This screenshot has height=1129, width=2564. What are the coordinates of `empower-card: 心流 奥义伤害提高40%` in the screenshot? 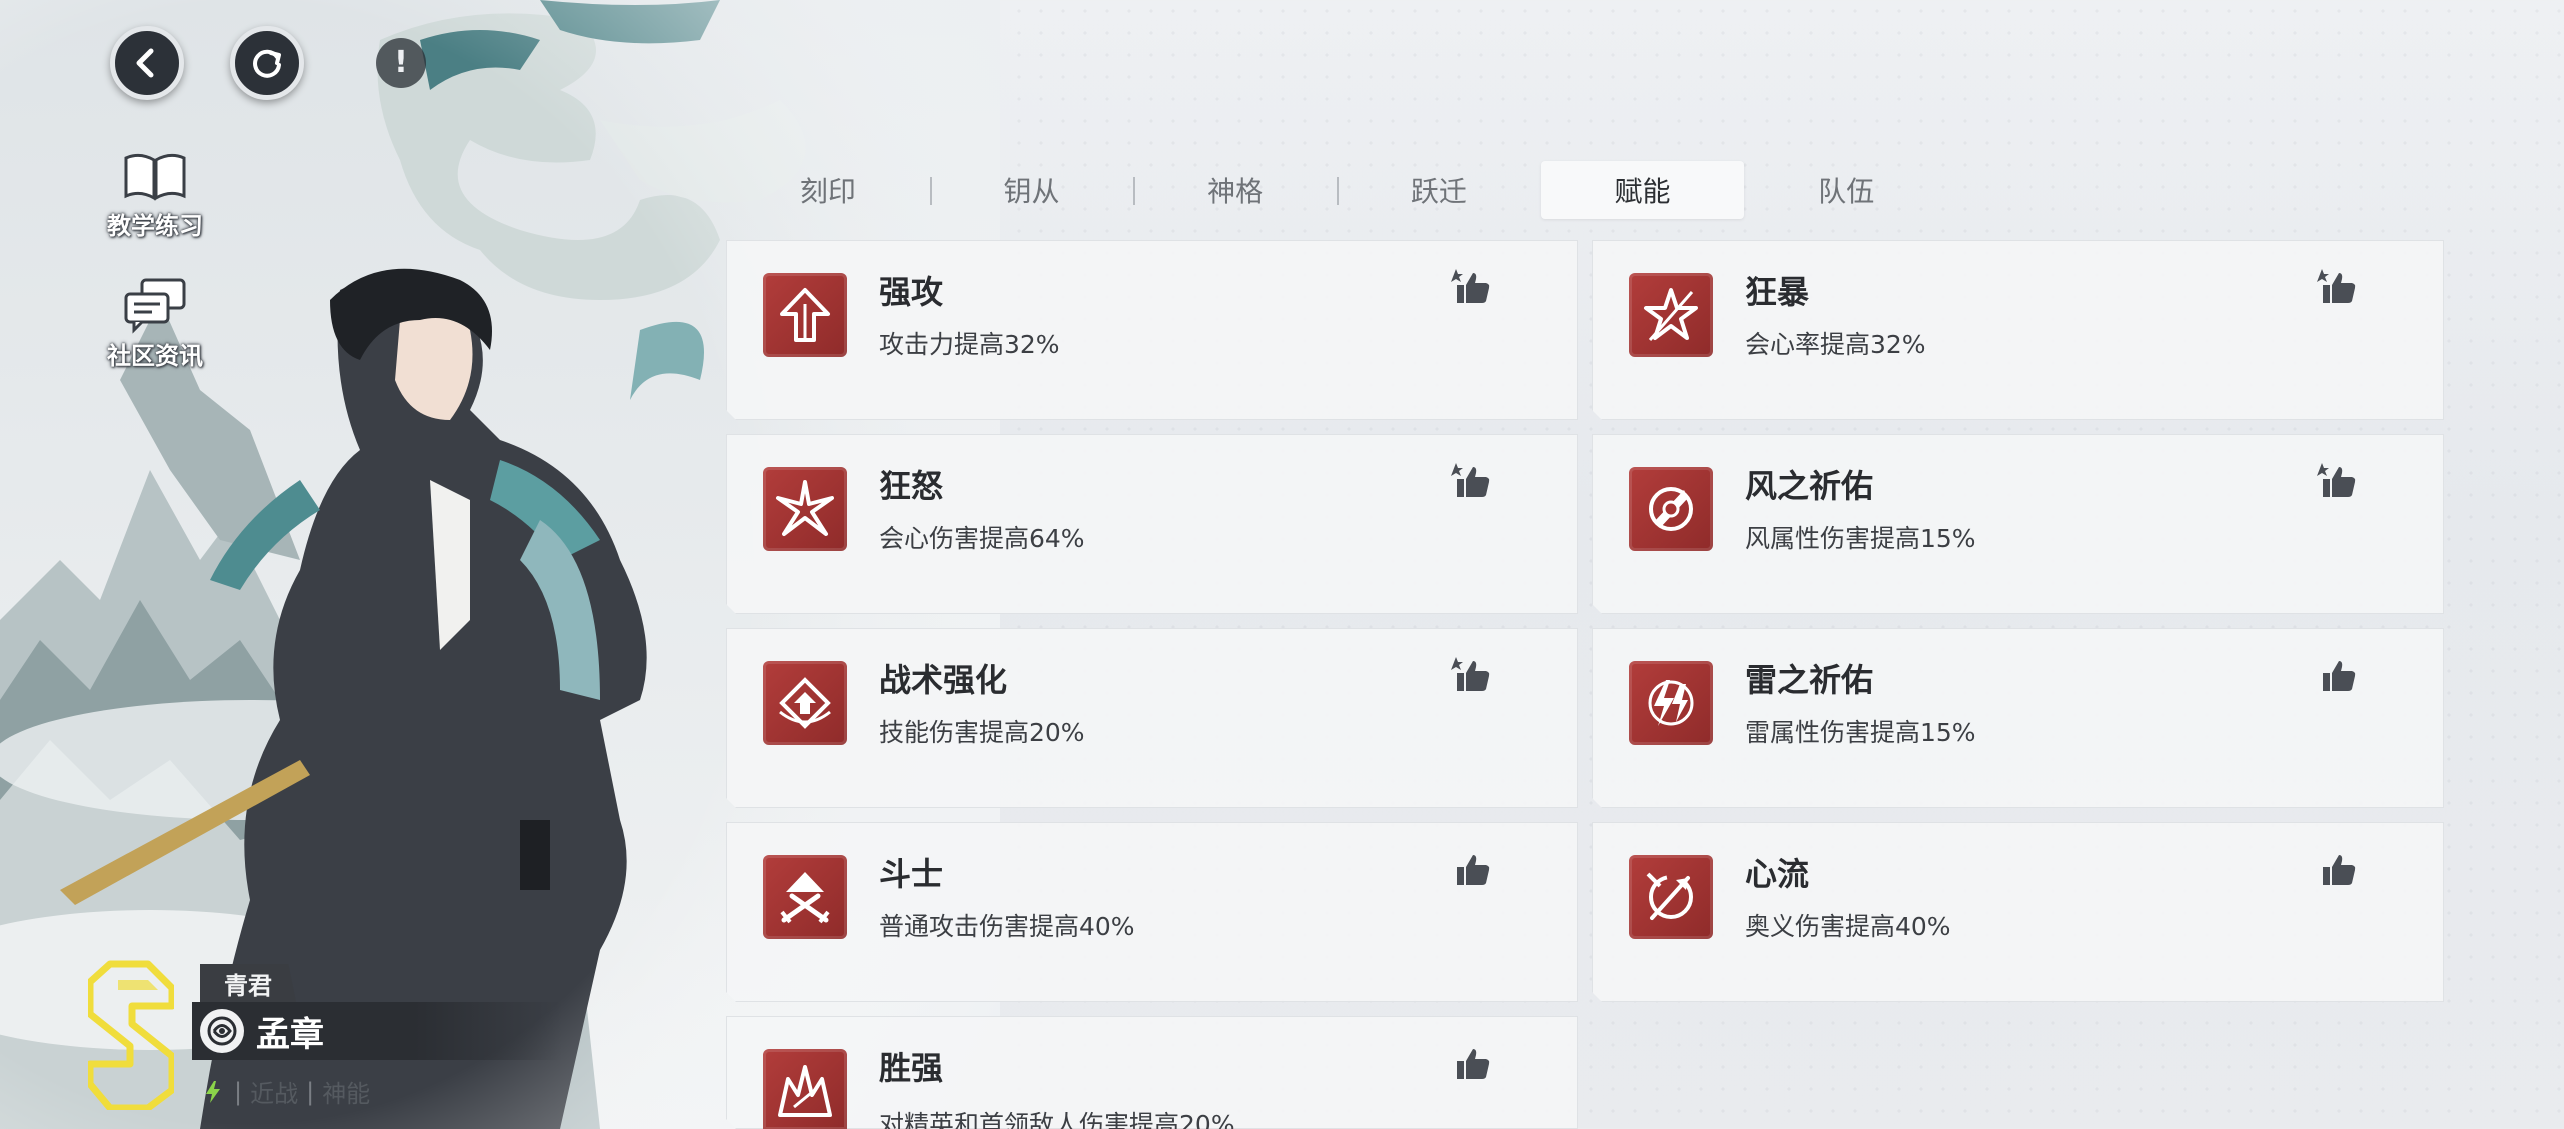 It's located at (2018, 912).